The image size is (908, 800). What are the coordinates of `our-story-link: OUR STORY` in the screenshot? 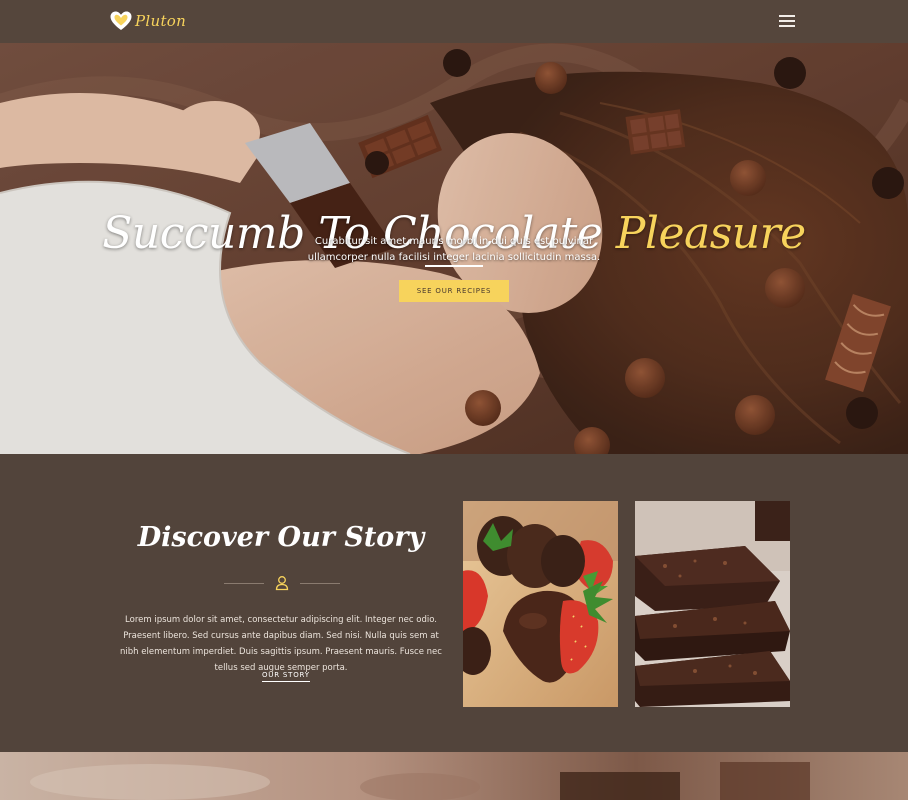 It's located at (286, 676).